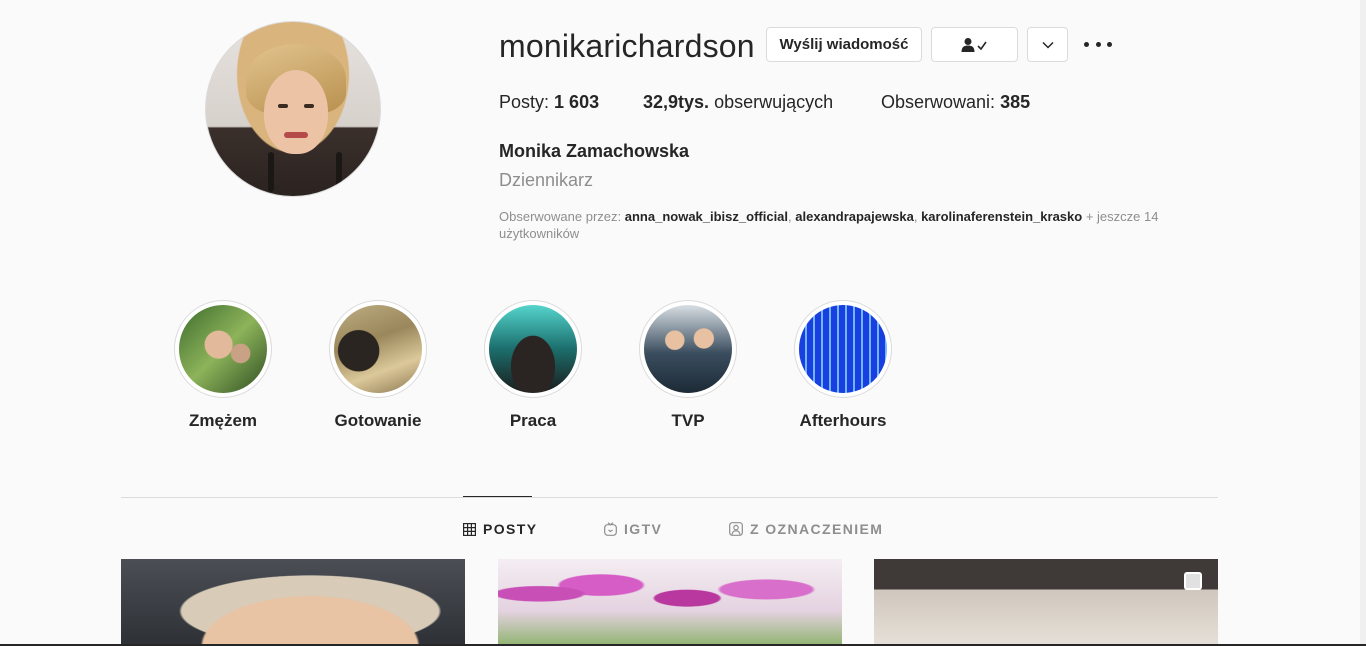 This screenshot has width=1366, height=646. I want to click on tab-posts: POSTY, so click(500, 529).